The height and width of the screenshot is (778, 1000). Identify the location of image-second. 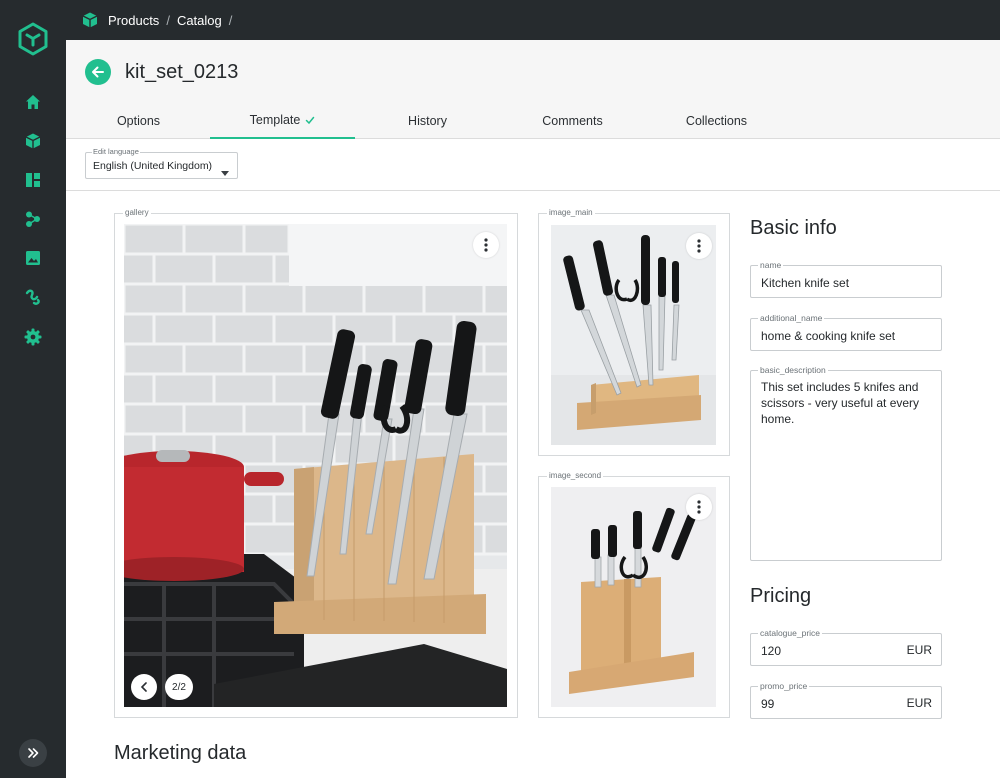
(633, 597).